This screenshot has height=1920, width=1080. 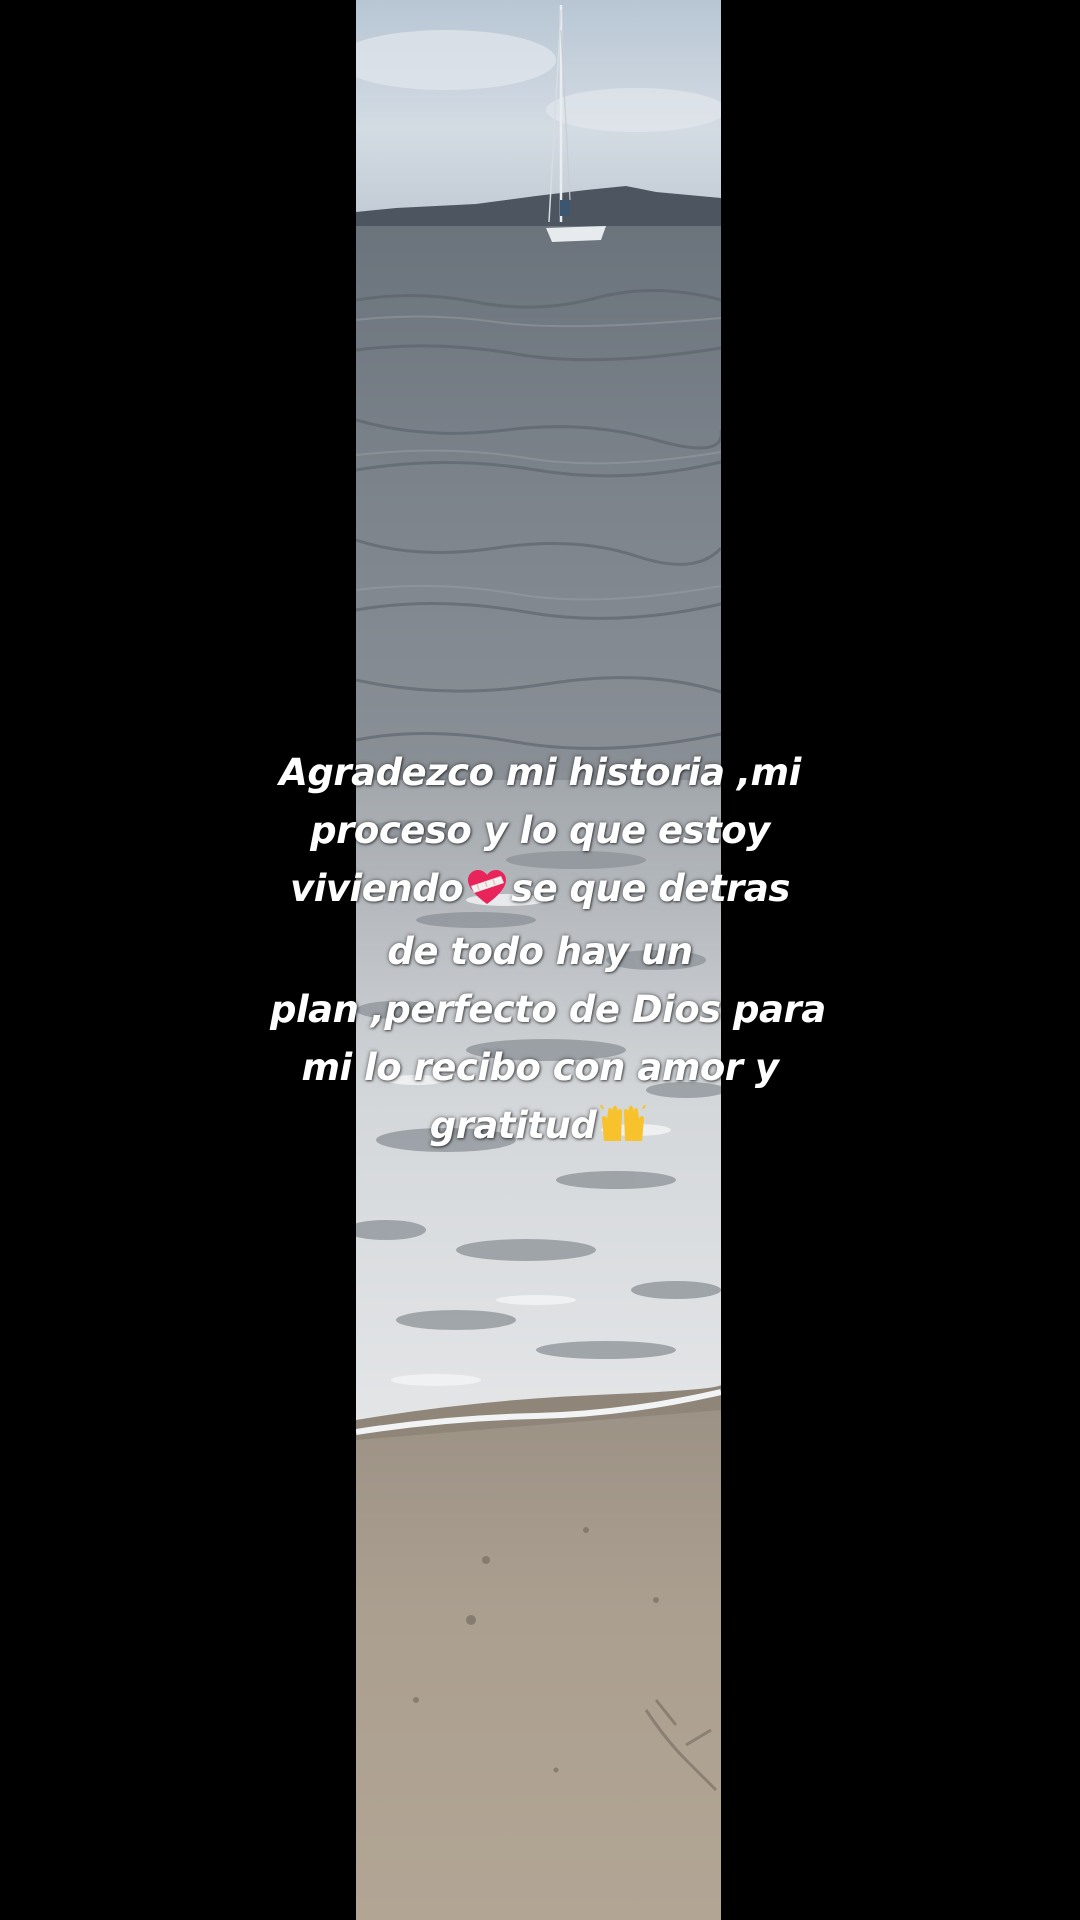 I want to click on caption-line-1: Agradezco mi historia ,mi, so click(x=540, y=772).